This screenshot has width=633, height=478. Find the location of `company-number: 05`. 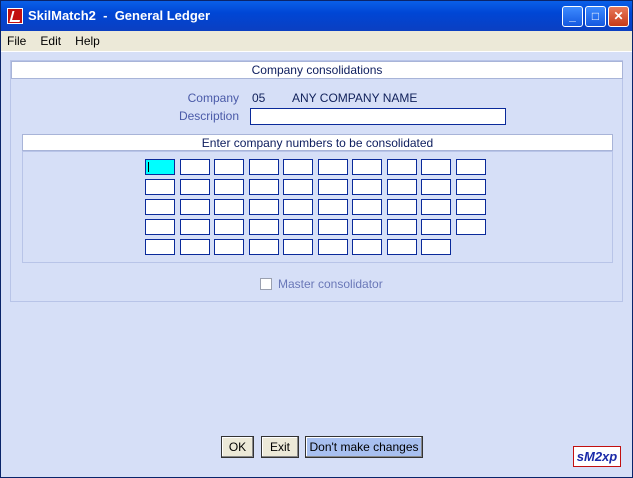

company-number: 05 is located at coordinates (259, 98).